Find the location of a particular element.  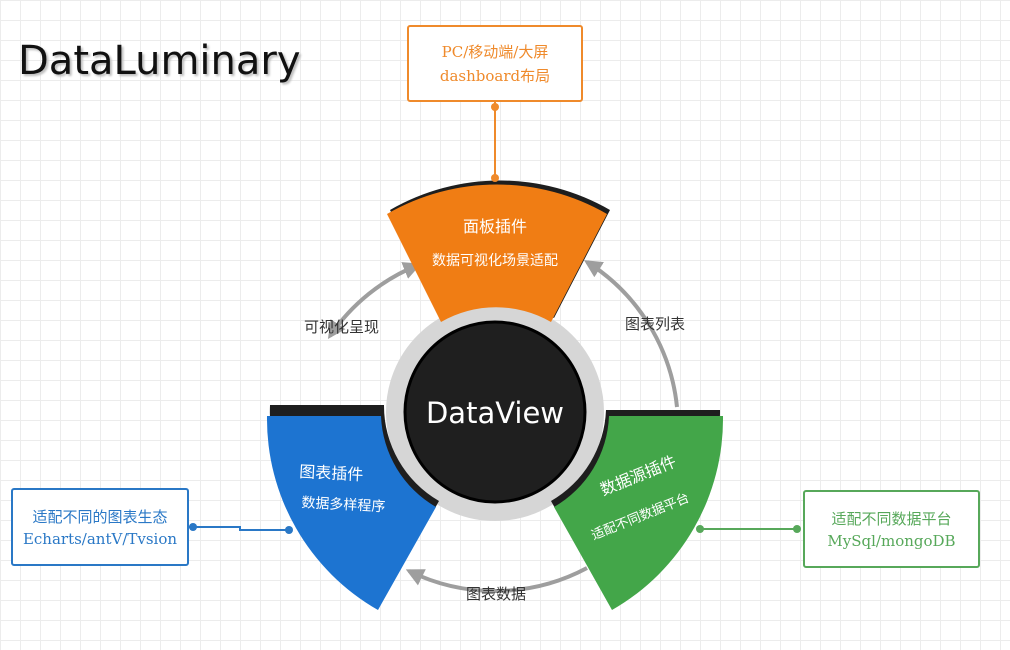

layout-note-line1: PC/移动端/大屏 is located at coordinates (495, 52).